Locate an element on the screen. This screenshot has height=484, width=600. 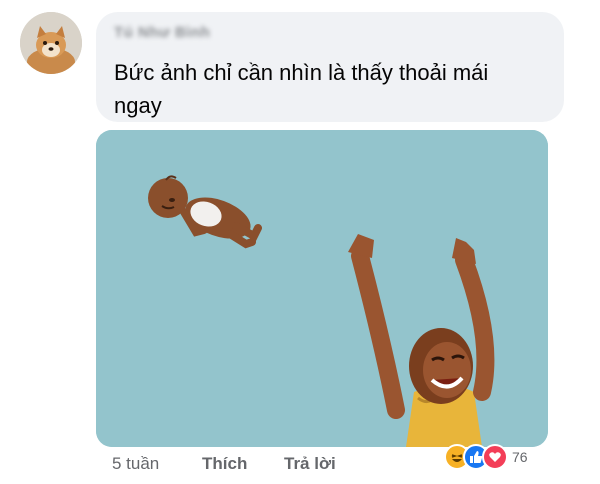
dog-avatar-icon is located at coordinates (51, 43).